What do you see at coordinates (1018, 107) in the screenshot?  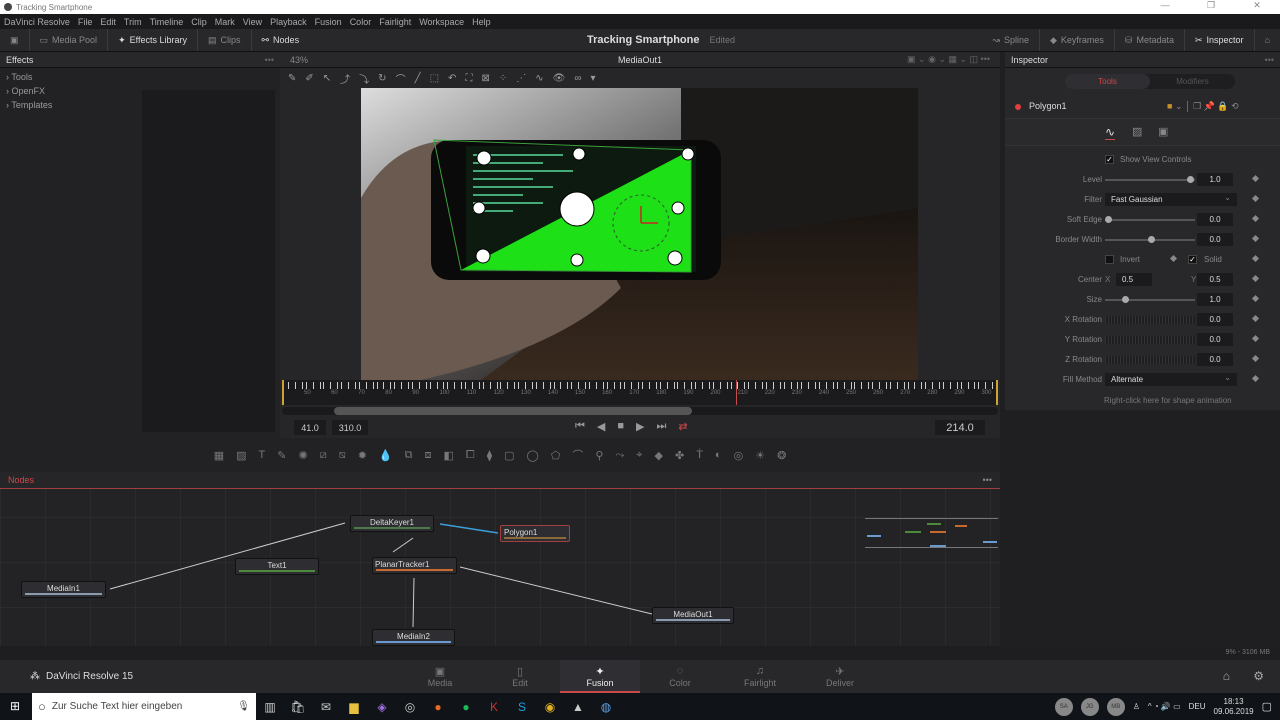 I see `node-enable-toggle` at bounding box center [1018, 107].